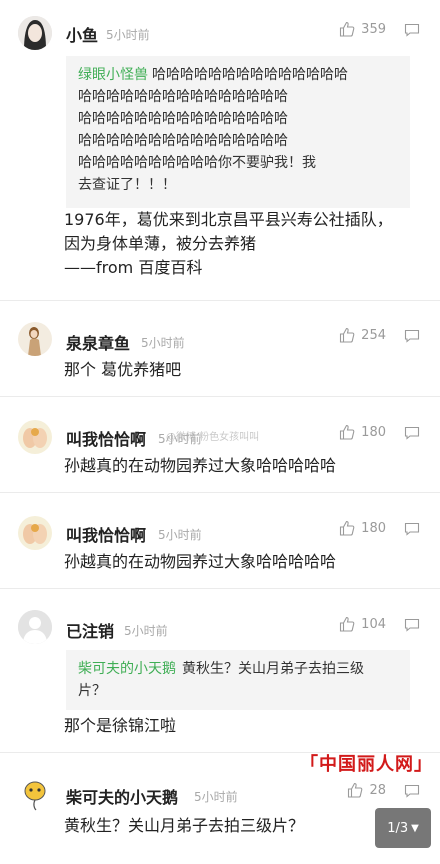 The width and height of the screenshot is (440, 864). Describe the element at coordinates (127, 669) in the screenshot. I see `quoted-author: 柴可夫的小天鹅` at that location.